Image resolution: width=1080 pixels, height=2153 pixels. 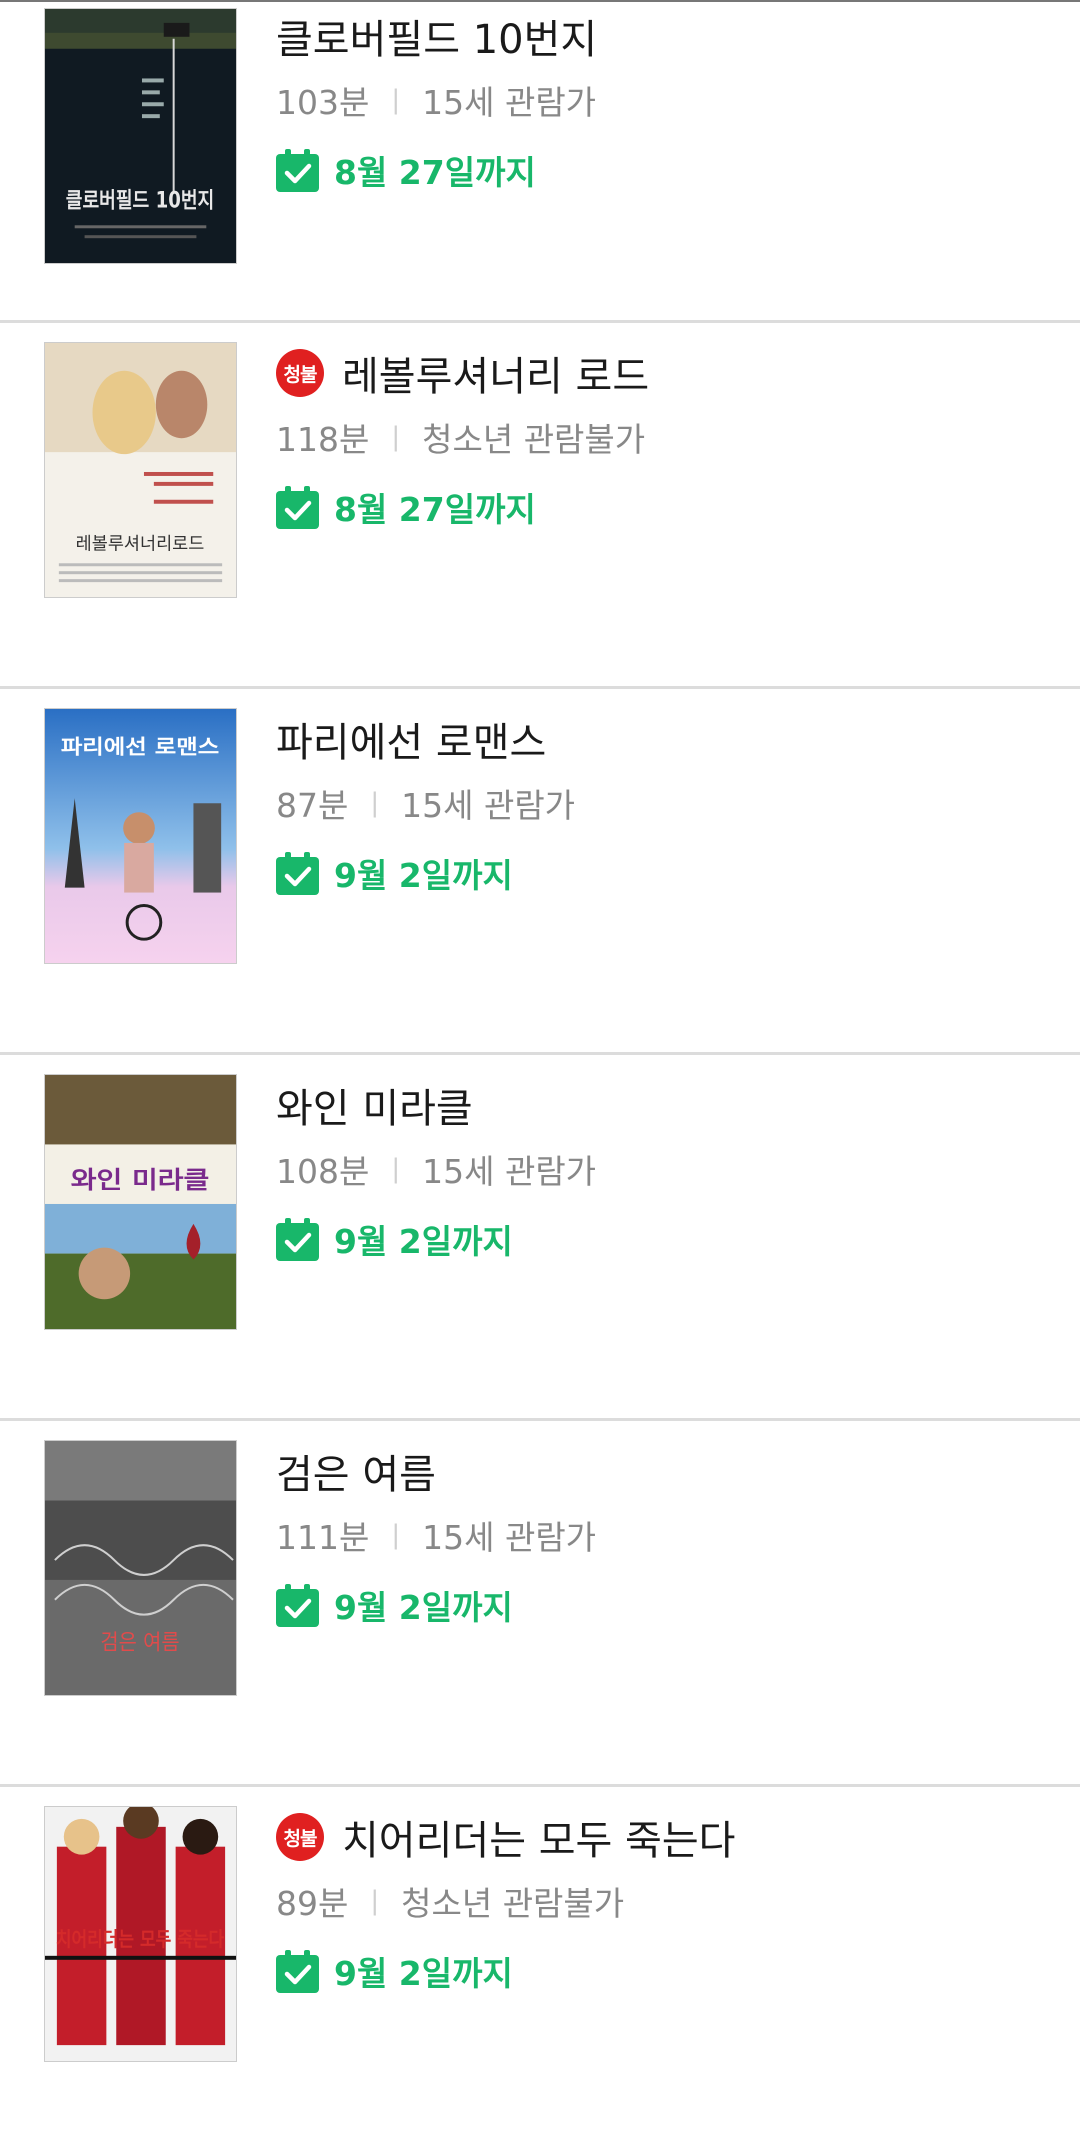 What do you see at coordinates (323, 102) in the screenshot?
I see `runtime: 103분` at bounding box center [323, 102].